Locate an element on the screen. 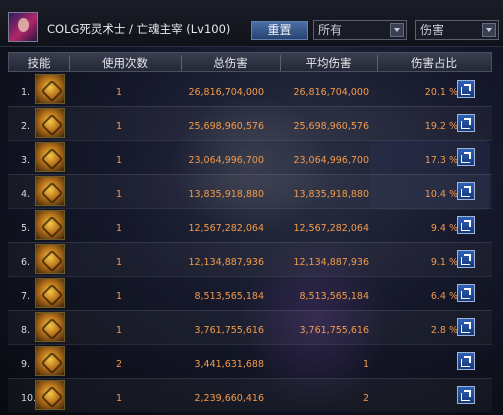  row-average-damage: 12,134,887,936 is located at coordinates (331, 262).